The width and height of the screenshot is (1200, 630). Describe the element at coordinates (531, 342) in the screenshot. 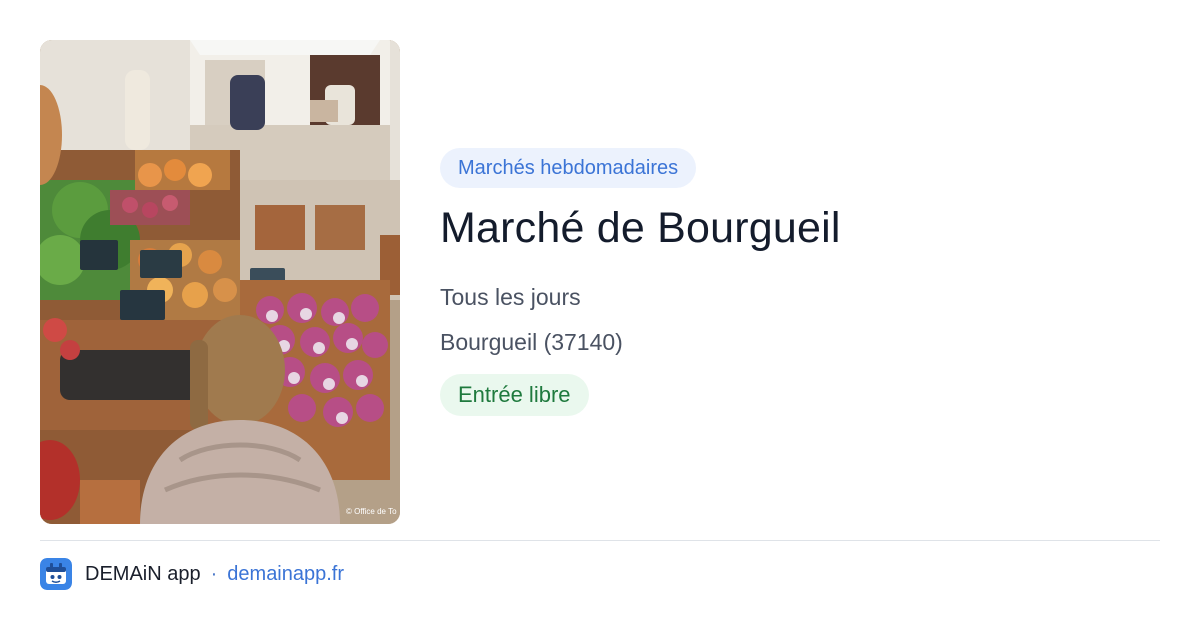

I see `event-location: Bourgueil (37140)` at that location.